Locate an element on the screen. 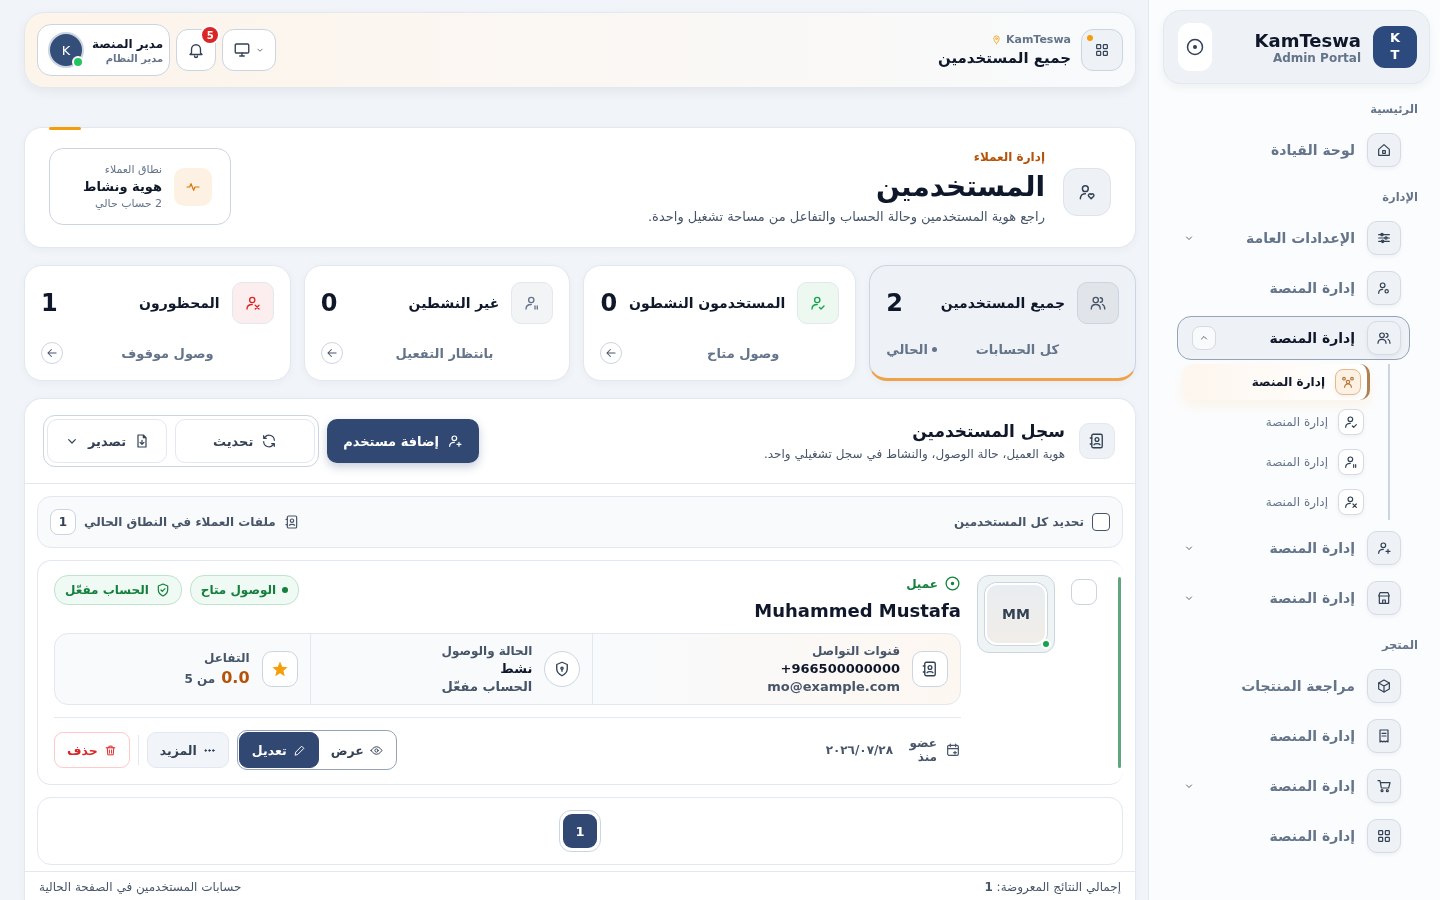  edit-button: تعديل is located at coordinates (278, 750).